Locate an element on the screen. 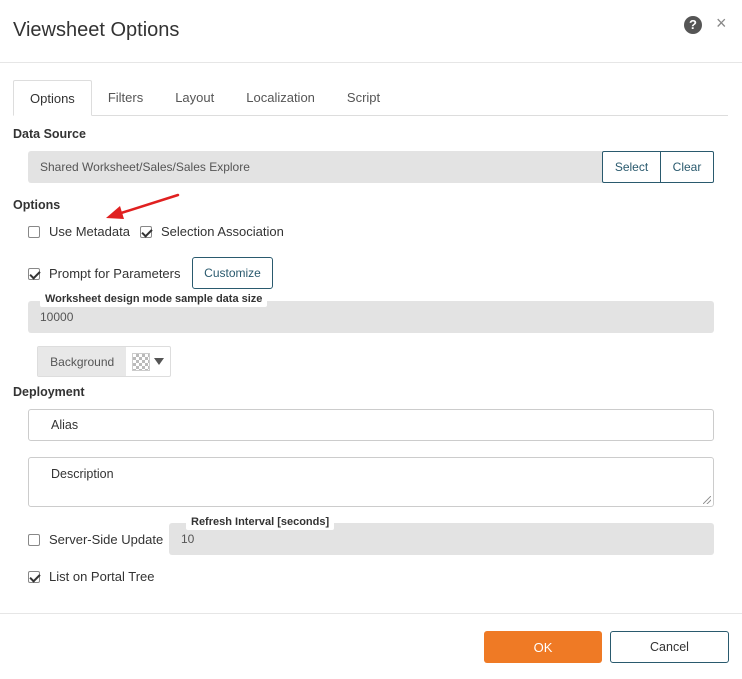 The width and height of the screenshot is (742, 679). tab-localization: Localization is located at coordinates (280, 98).